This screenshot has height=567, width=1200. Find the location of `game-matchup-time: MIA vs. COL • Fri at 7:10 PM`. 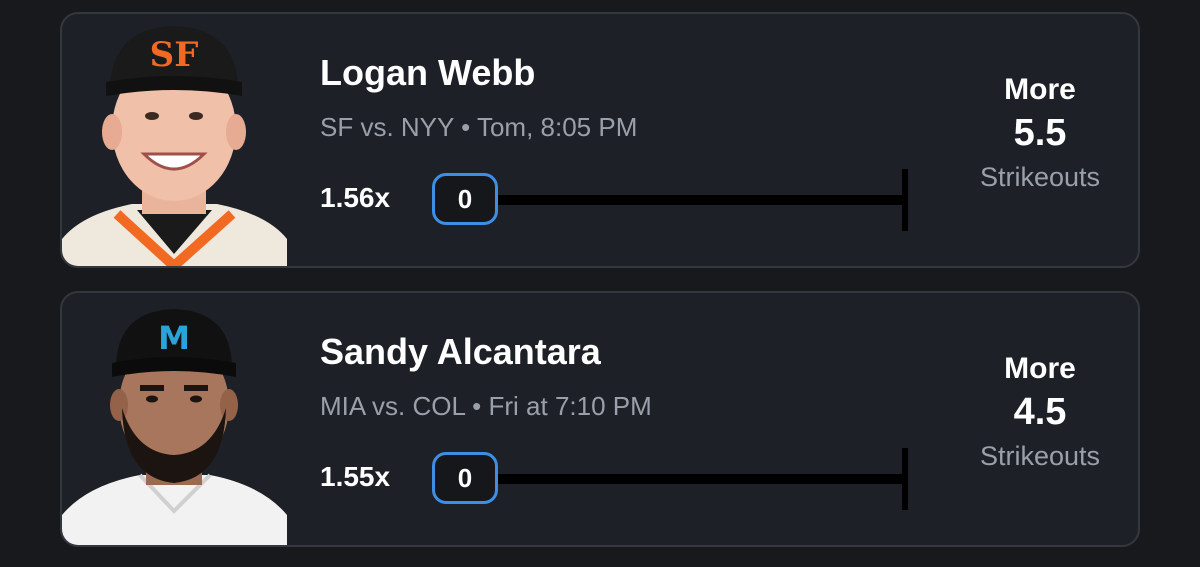

game-matchup-time: MIA vs. COL • Fri at 7:10 PM is located at coordinates (486, 406).